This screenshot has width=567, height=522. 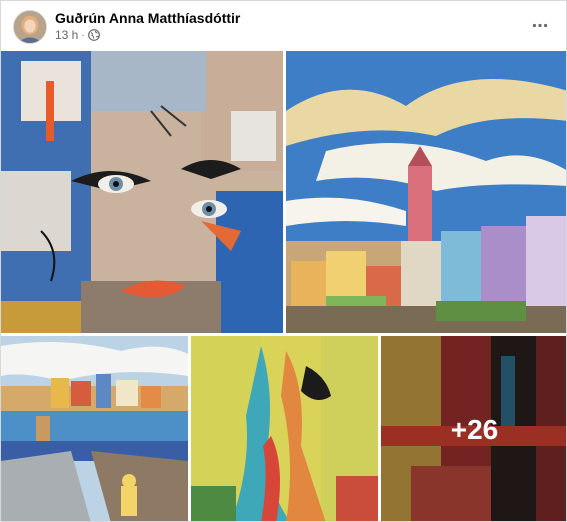 I want to click on post-header: Guðrún Anna Matthíasdóttir 13 h ·, so click(x=283, y=26).